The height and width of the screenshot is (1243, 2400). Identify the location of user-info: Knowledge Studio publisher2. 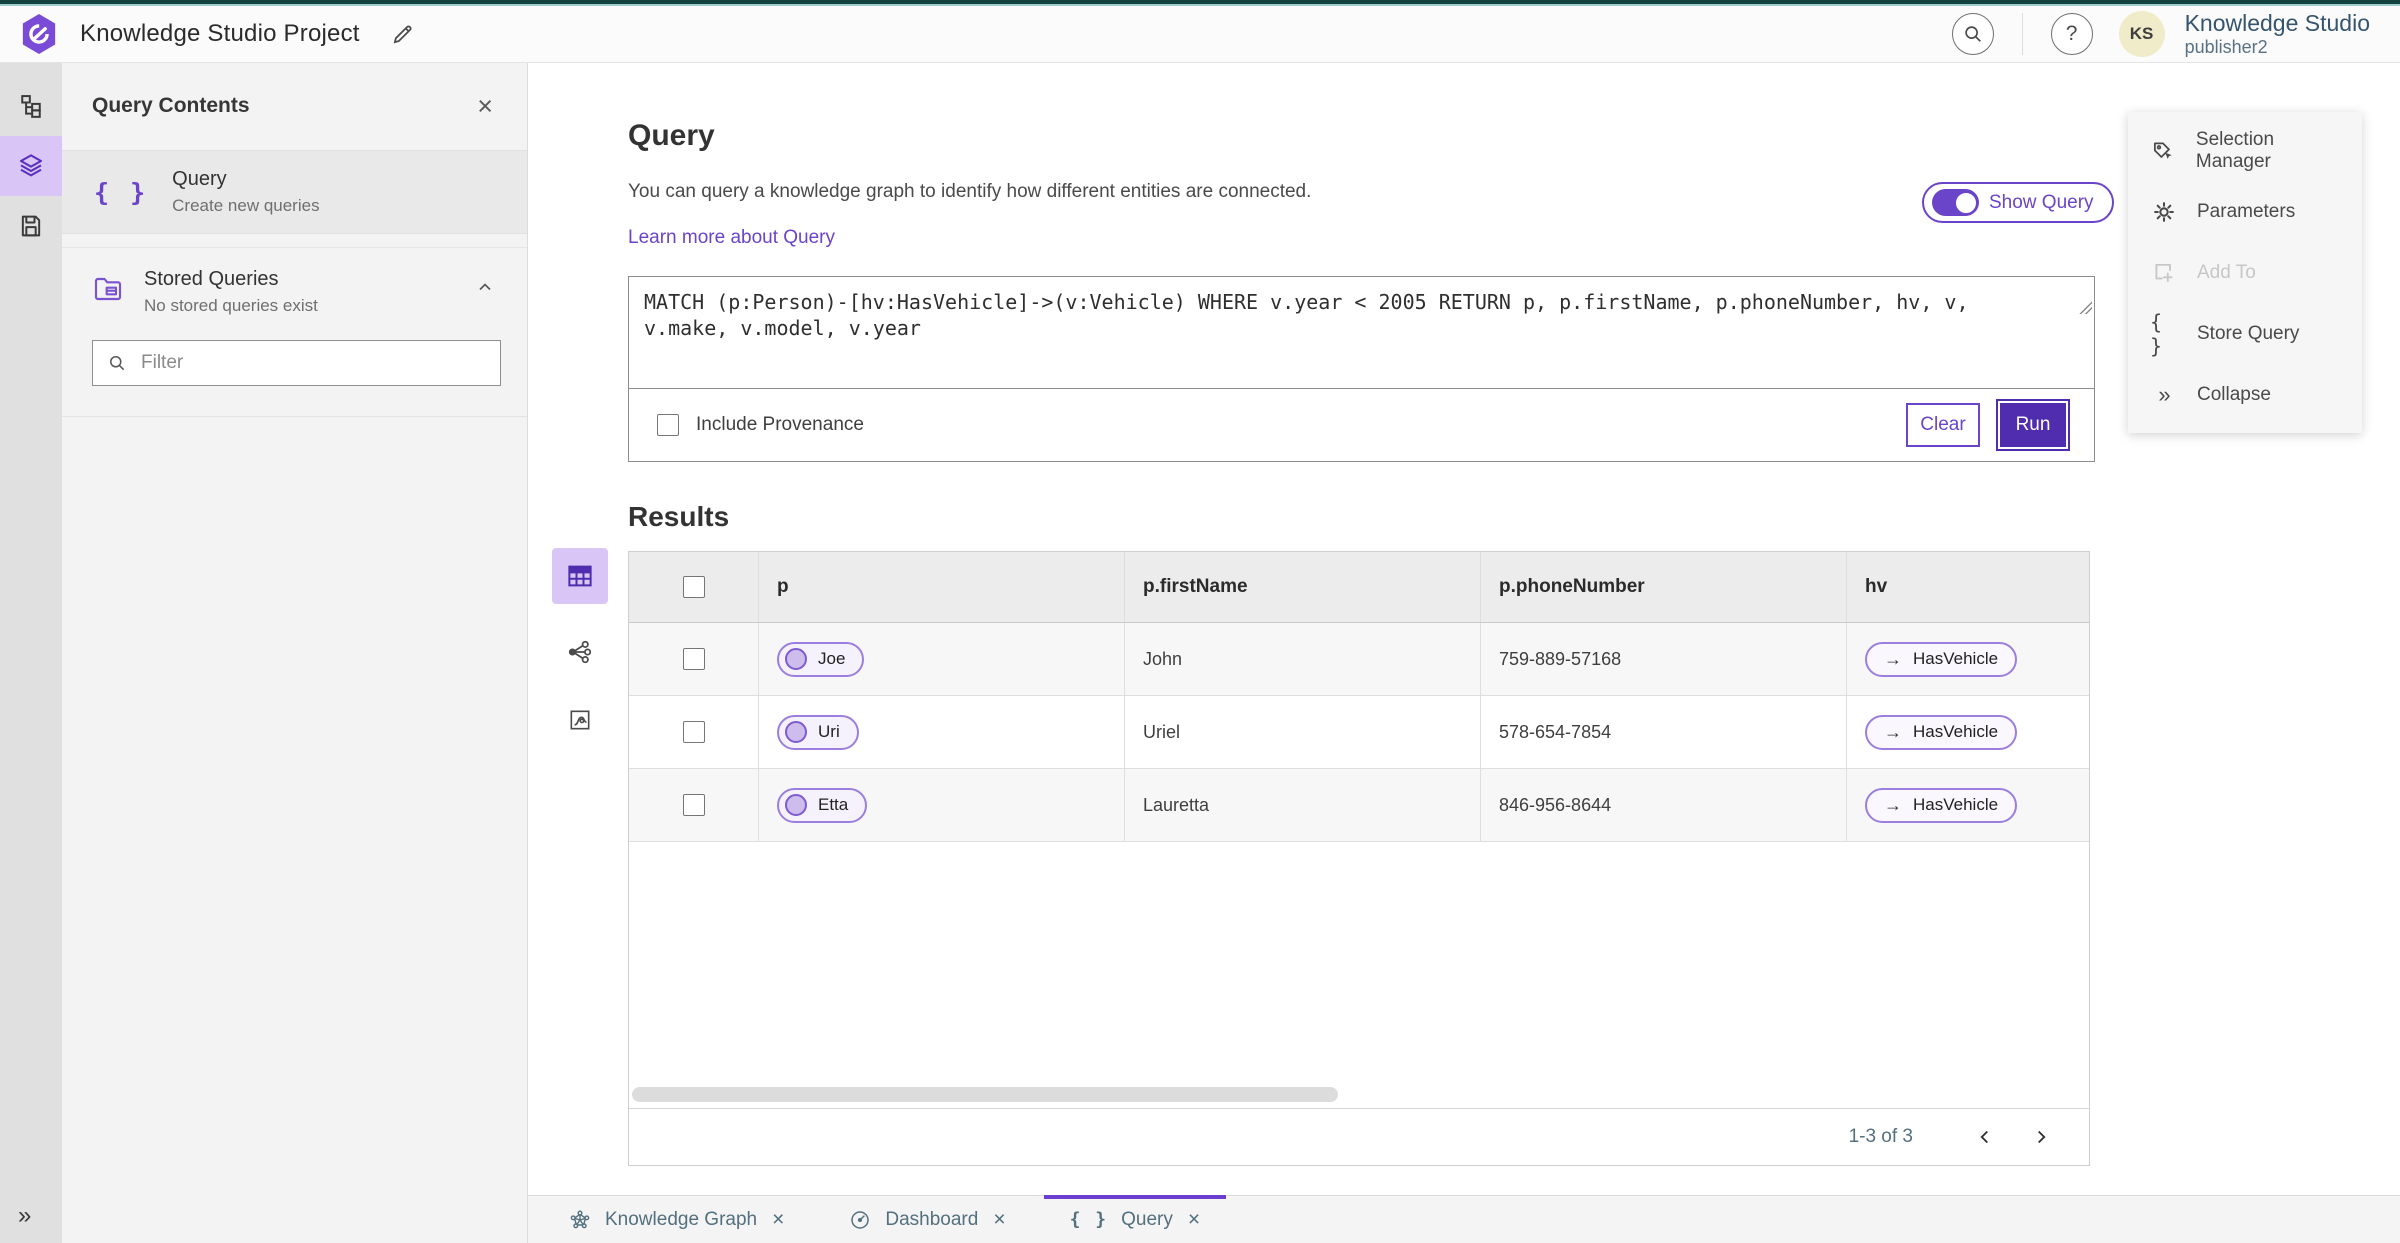
(2277, 33).